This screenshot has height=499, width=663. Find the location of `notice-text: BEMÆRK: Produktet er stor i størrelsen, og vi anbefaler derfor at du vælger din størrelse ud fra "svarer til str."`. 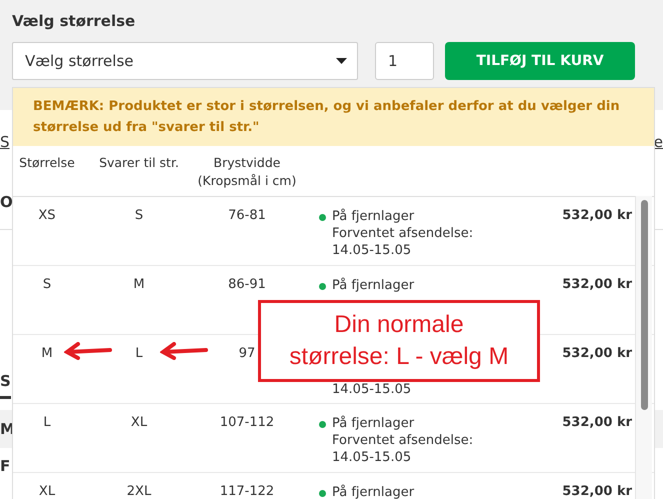

notice-text: BEMÆRK: Produktet er stor i størrelsen, og vi anbefaler derfor at du vælger din størrelse ud fra "svarer til str." is located at coordinates (333, 117).